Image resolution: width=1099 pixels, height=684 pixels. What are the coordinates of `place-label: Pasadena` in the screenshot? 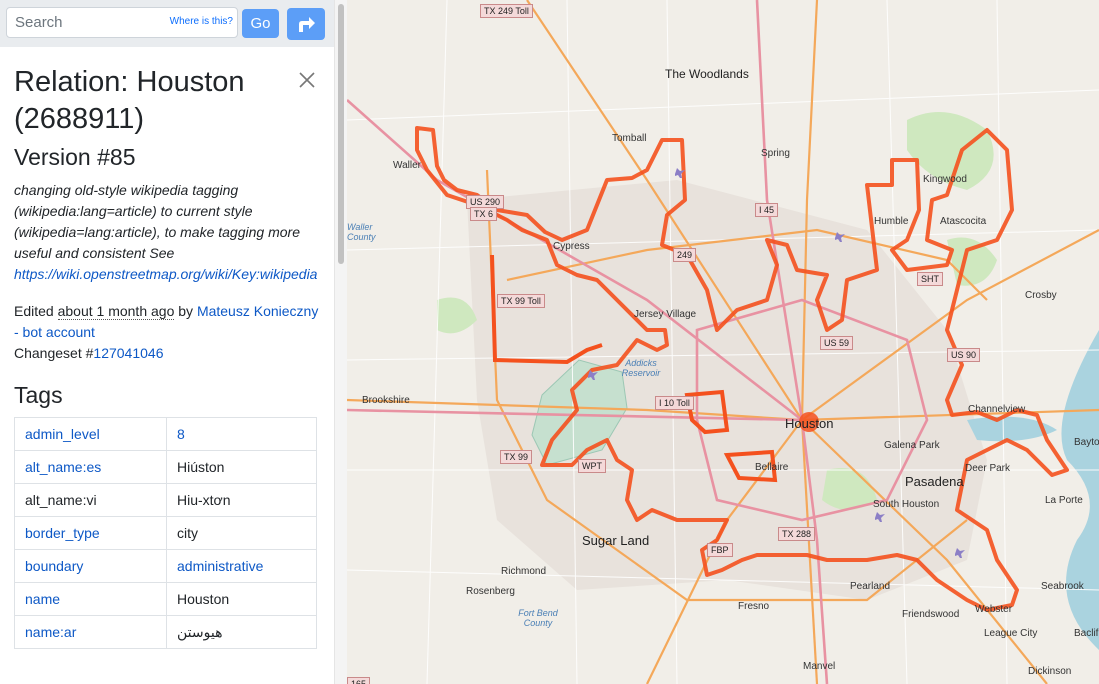 It's located at (934, 481).